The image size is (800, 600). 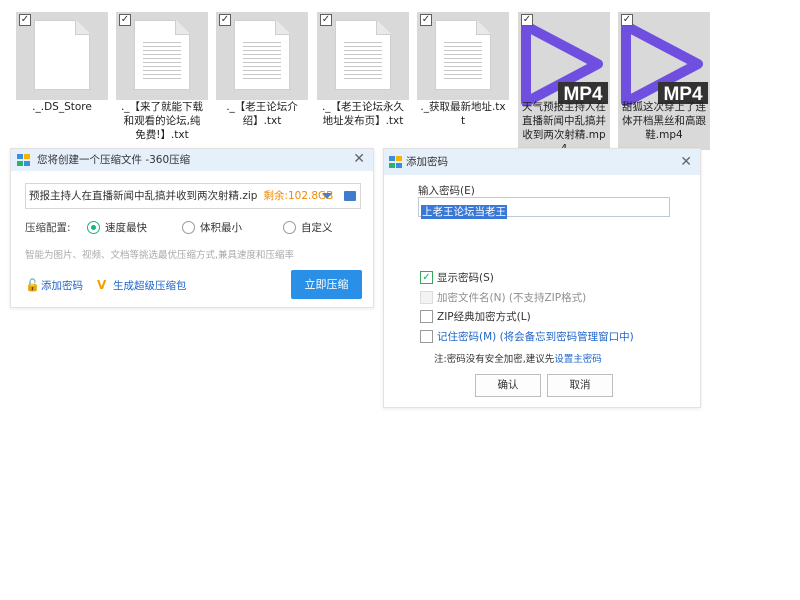 What do you see at coordinates (664, 121) in the screenshot?
I see `file-name: 甜狐这次穿上了连体开档黑丝和高跟鞋.mp4` at bounding box center [664, 121].